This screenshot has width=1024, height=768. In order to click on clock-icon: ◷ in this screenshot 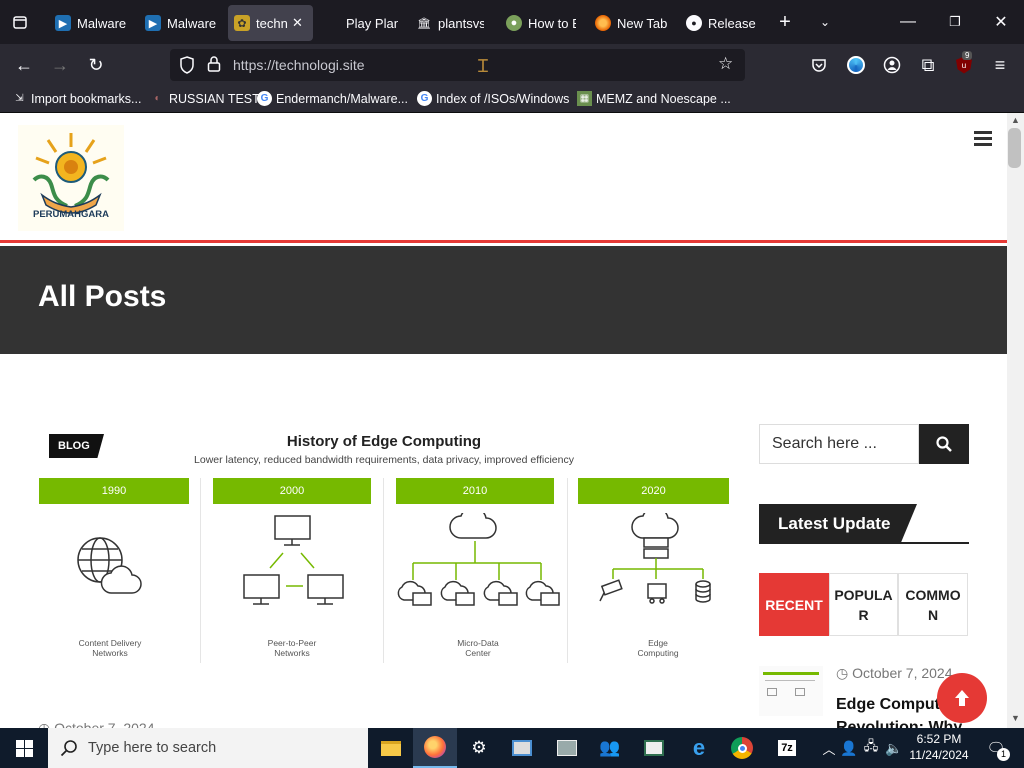, I will do `click(842, 673)`.